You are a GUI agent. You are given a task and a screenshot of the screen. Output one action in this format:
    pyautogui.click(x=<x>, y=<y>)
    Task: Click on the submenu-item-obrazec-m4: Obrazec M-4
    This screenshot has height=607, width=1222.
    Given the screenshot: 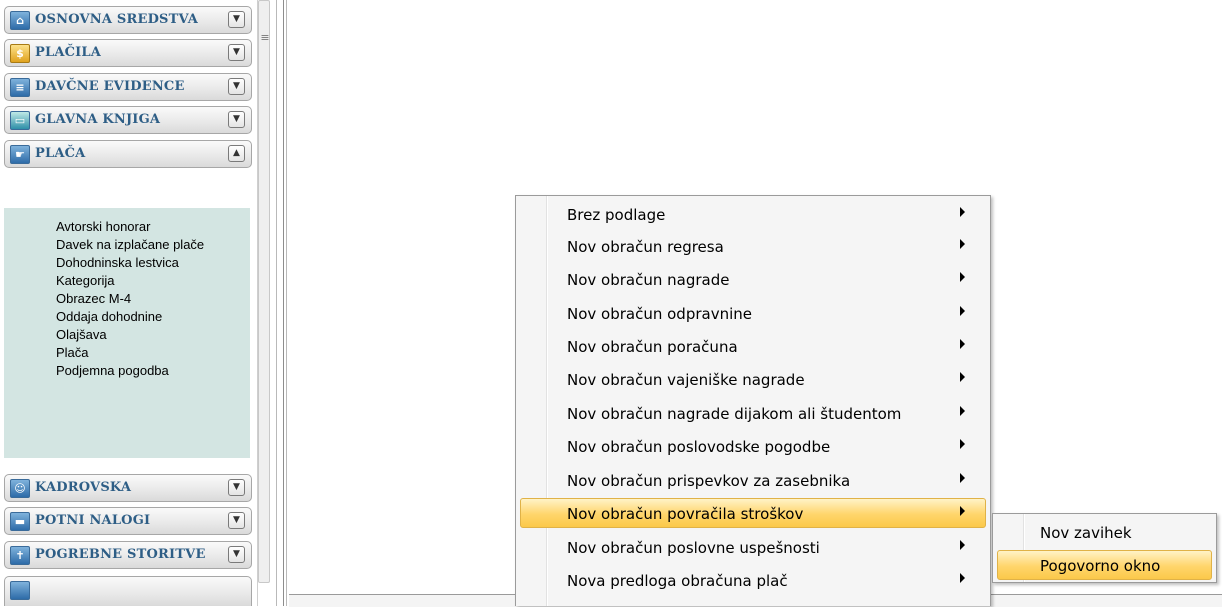 What is the action you would take?
    pyautogui.click(x=93, y=298)
    